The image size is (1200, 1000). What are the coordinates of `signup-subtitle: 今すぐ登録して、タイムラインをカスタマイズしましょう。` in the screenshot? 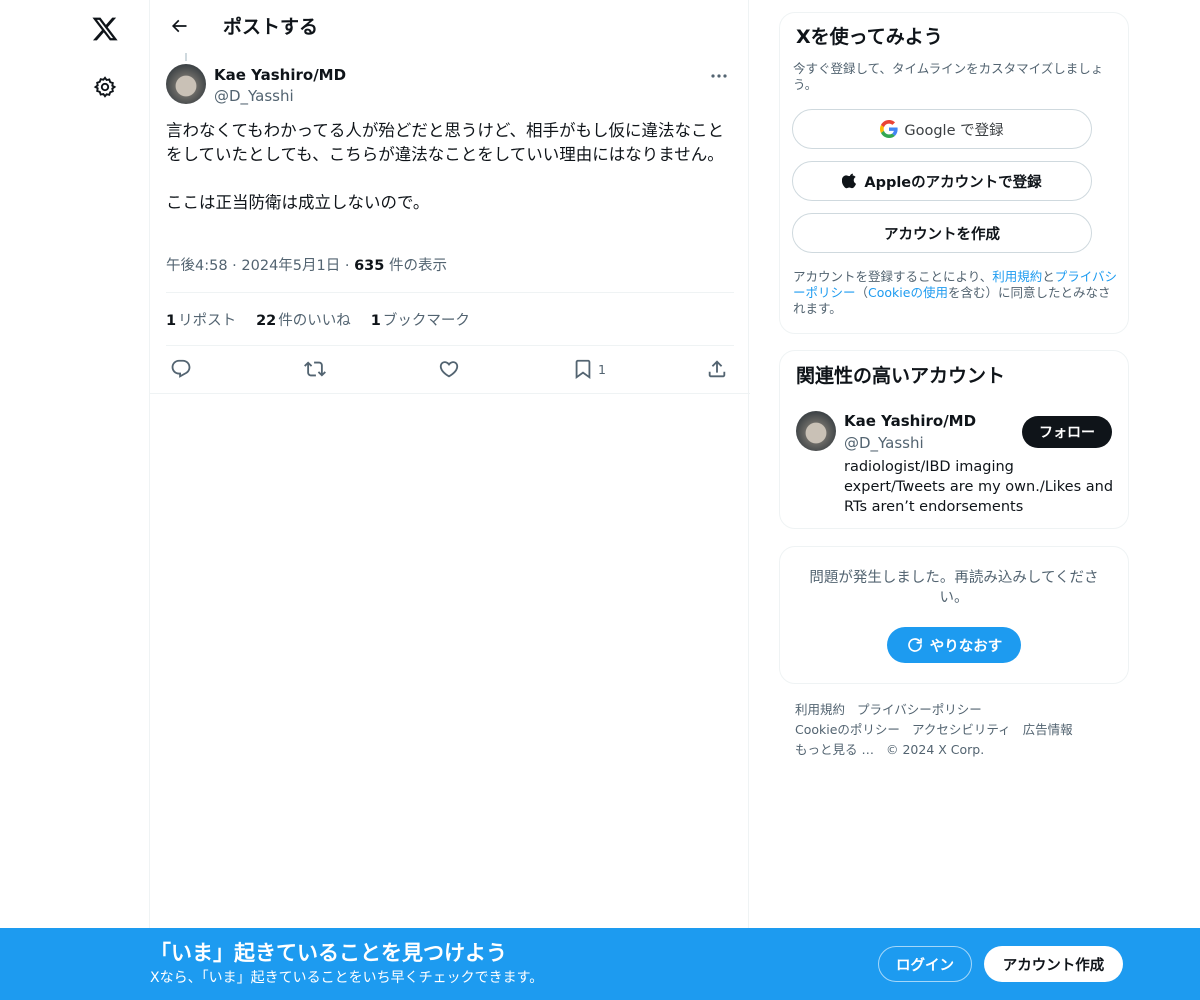 It's located at (948, 76).